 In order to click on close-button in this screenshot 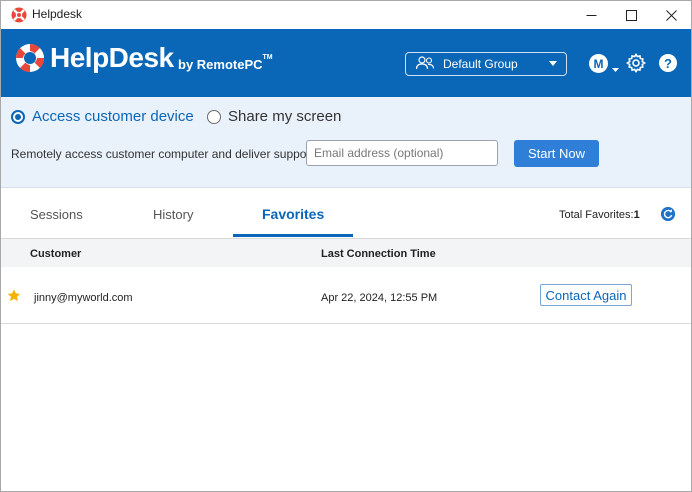, I will do `click(671, 15)`.